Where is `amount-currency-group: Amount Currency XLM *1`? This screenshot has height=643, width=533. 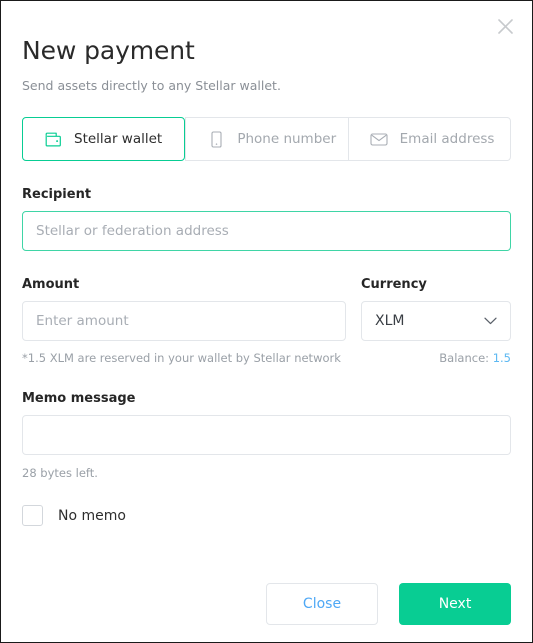 amount-currency-group: Amount Currency XLM *1 is located at coordinates (266, 321).